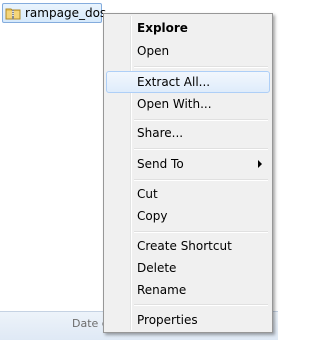  Describe the element at coordinates (188, 194) in the screenshot. I see `menu-item-cut: Cut` at that location.